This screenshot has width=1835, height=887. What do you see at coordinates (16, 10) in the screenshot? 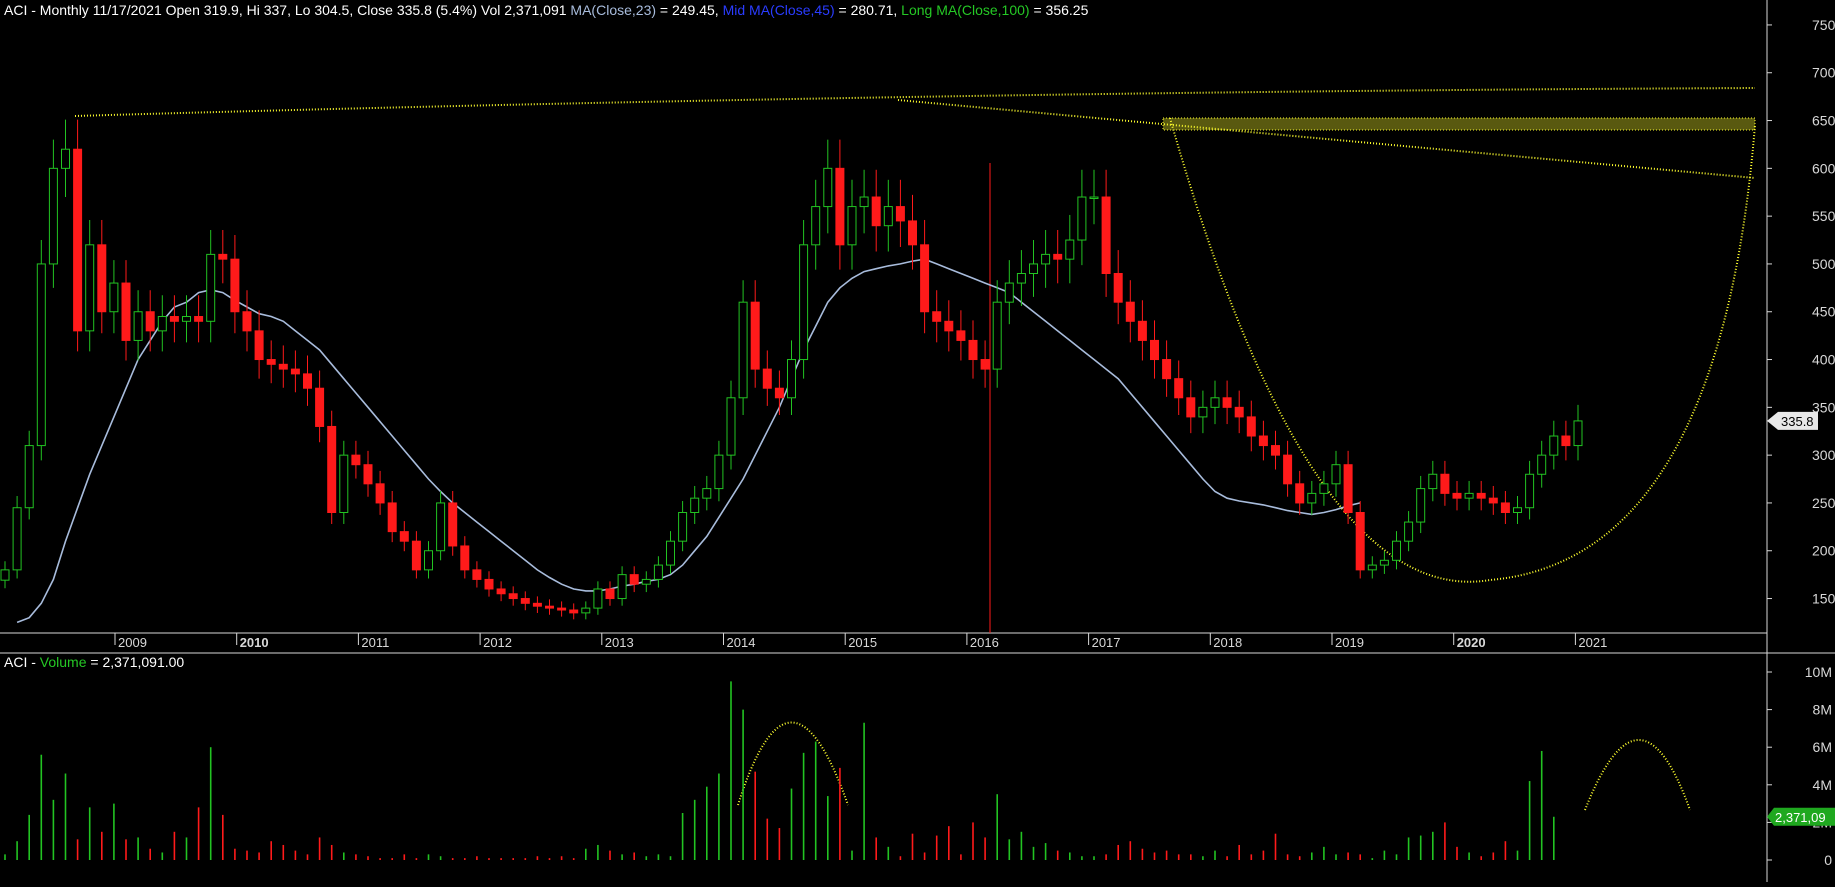
I see `symbol-label: ACI` at bounding box center [16, 10].